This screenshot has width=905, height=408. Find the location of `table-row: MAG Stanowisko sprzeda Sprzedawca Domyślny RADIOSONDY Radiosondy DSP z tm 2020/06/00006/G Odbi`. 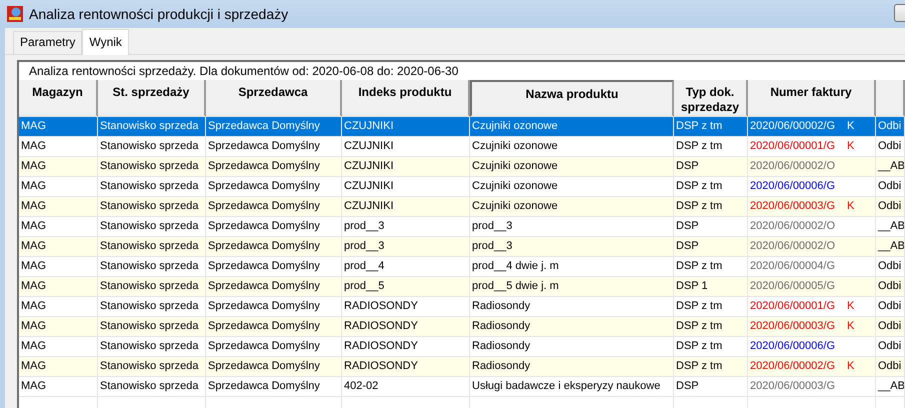

table-row: MAG Stanowisko sprzeda Sprzedawca Domyślny RADIOSONDY Radiosondy DSP z tm 2020/06/00006/G Odbi is located at coordinates (462, 347).